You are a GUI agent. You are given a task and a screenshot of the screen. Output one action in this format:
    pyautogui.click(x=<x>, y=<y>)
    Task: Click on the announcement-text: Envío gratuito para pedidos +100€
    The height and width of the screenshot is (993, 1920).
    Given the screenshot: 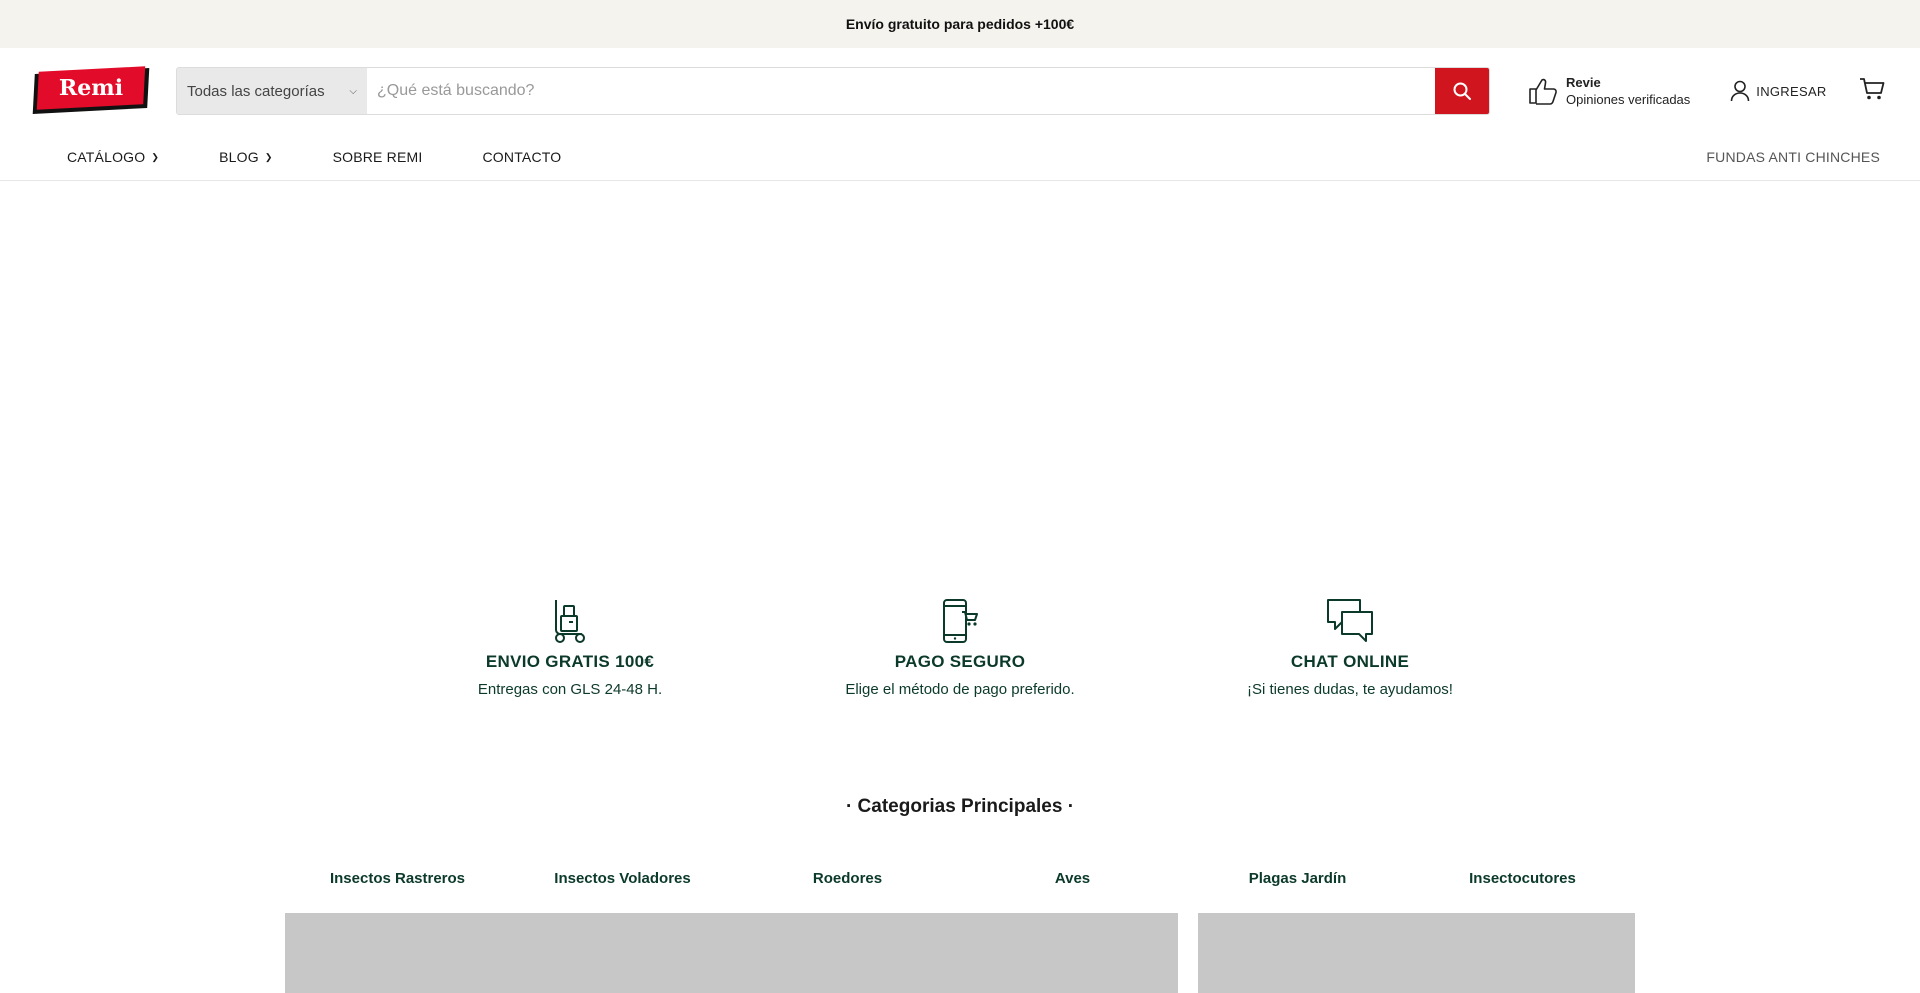 What is the action you would take?
    pyautogui.click(x=960, y=24)
    